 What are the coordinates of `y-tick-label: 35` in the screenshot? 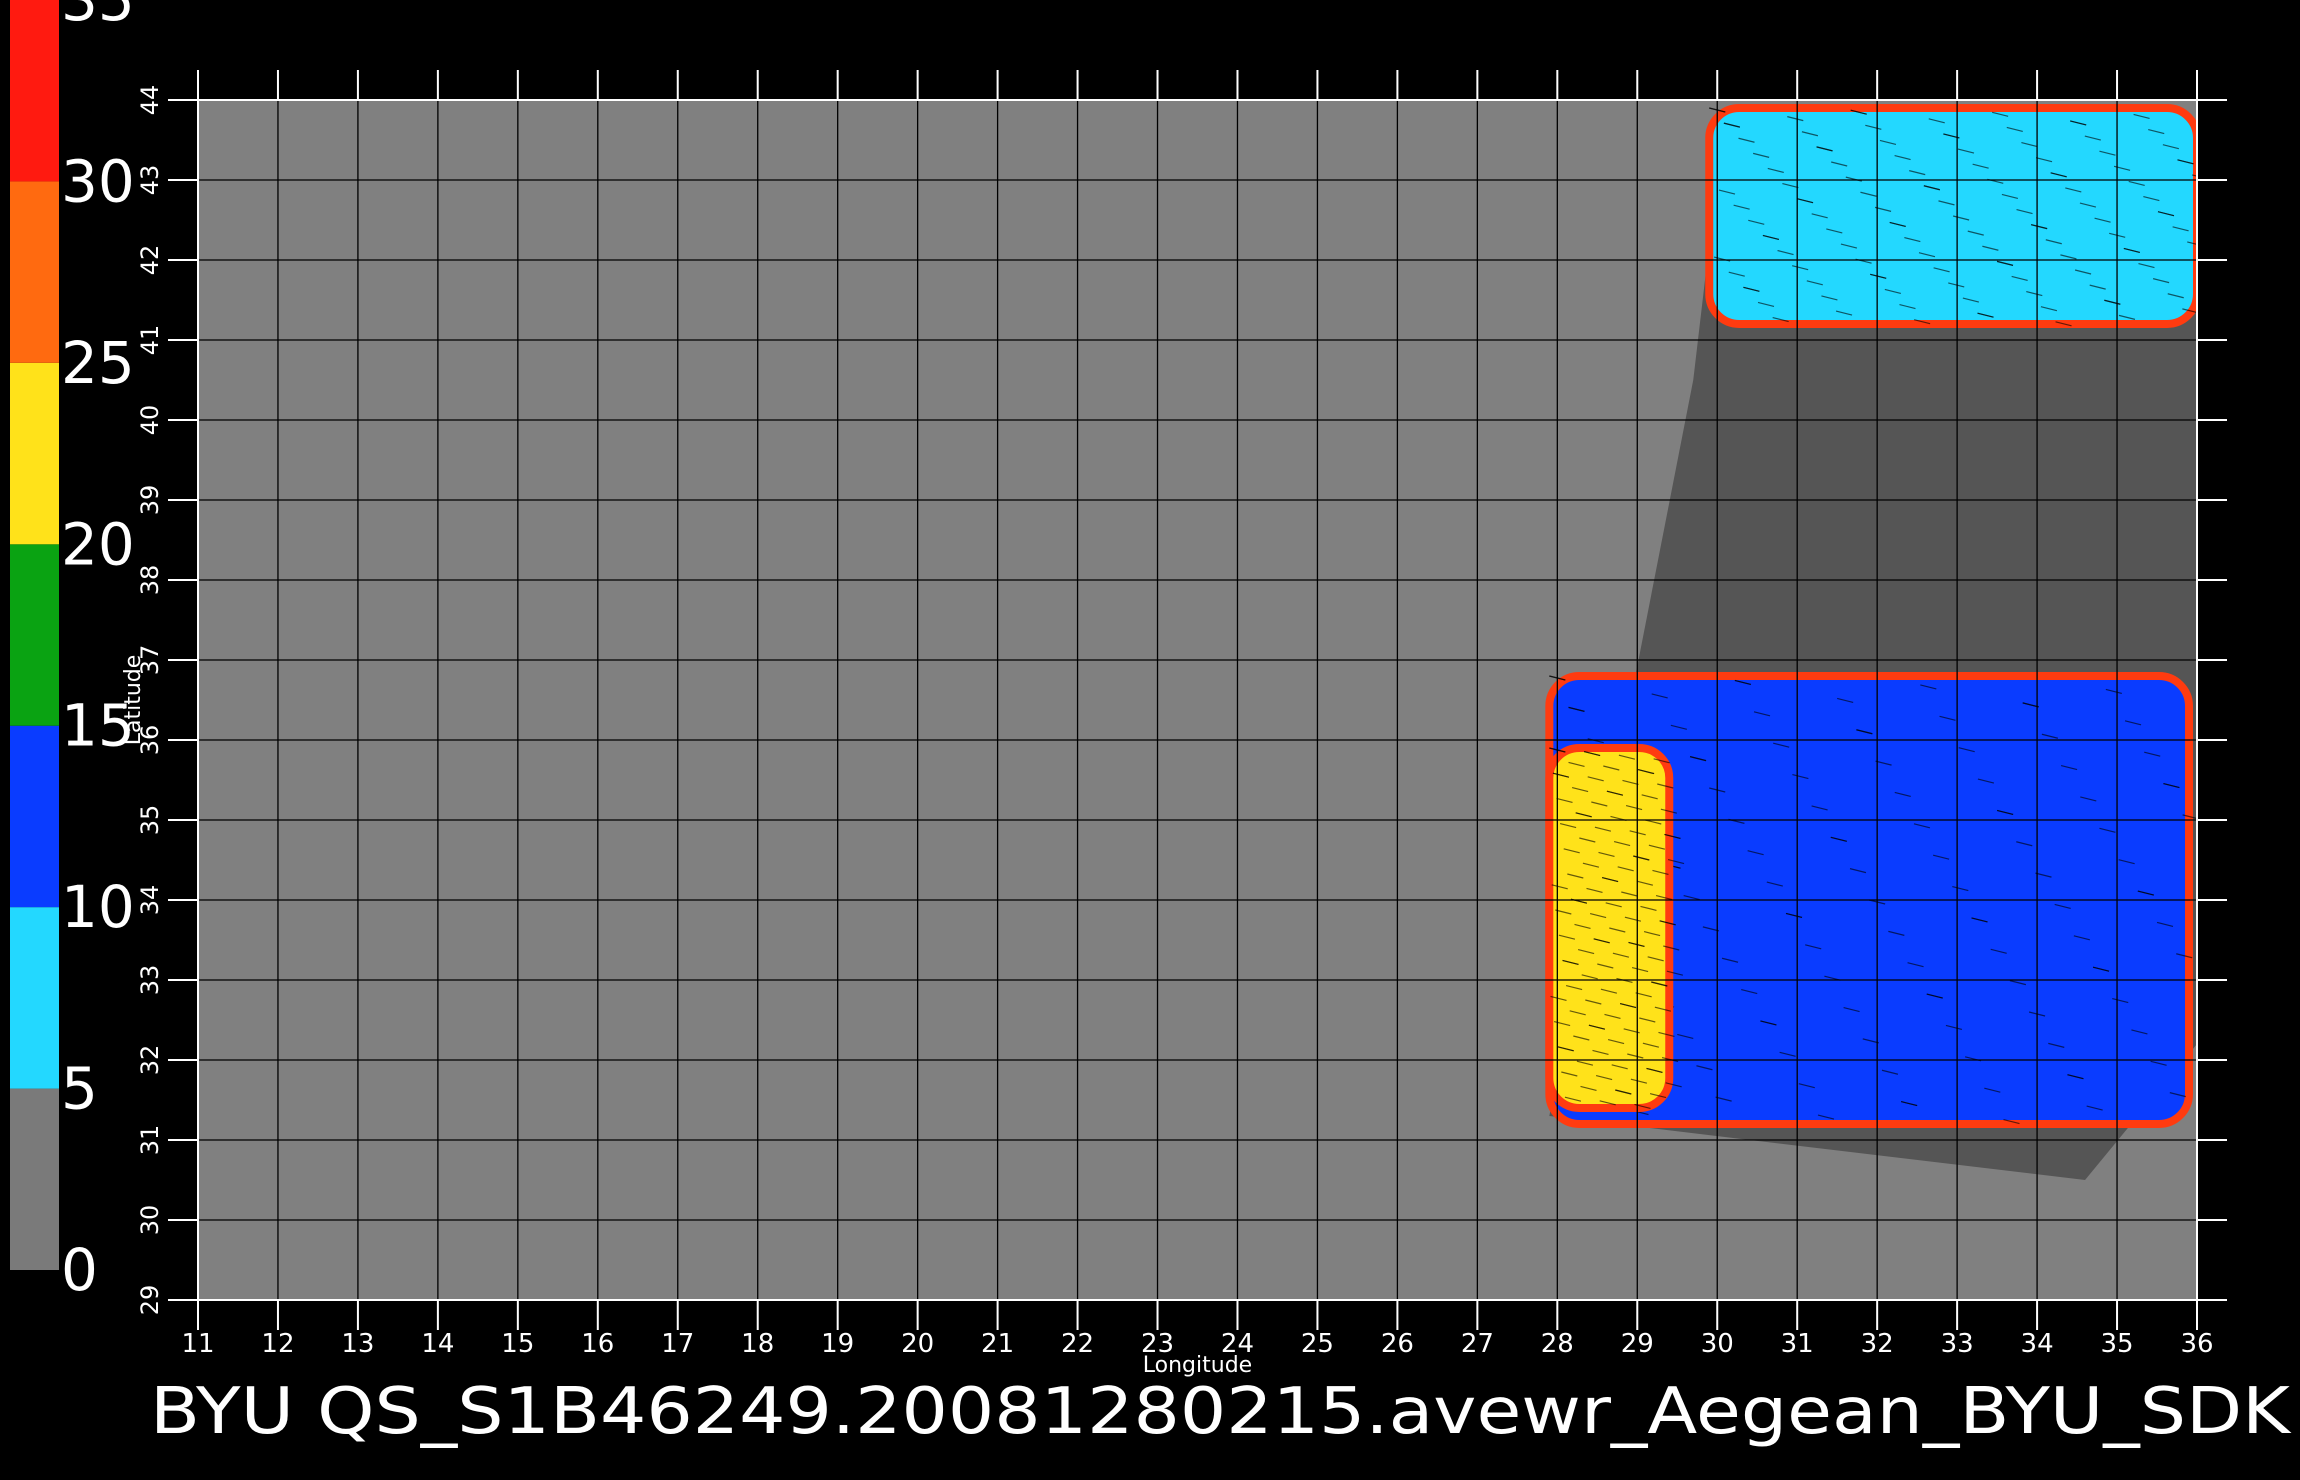 It's located at (150, 820).